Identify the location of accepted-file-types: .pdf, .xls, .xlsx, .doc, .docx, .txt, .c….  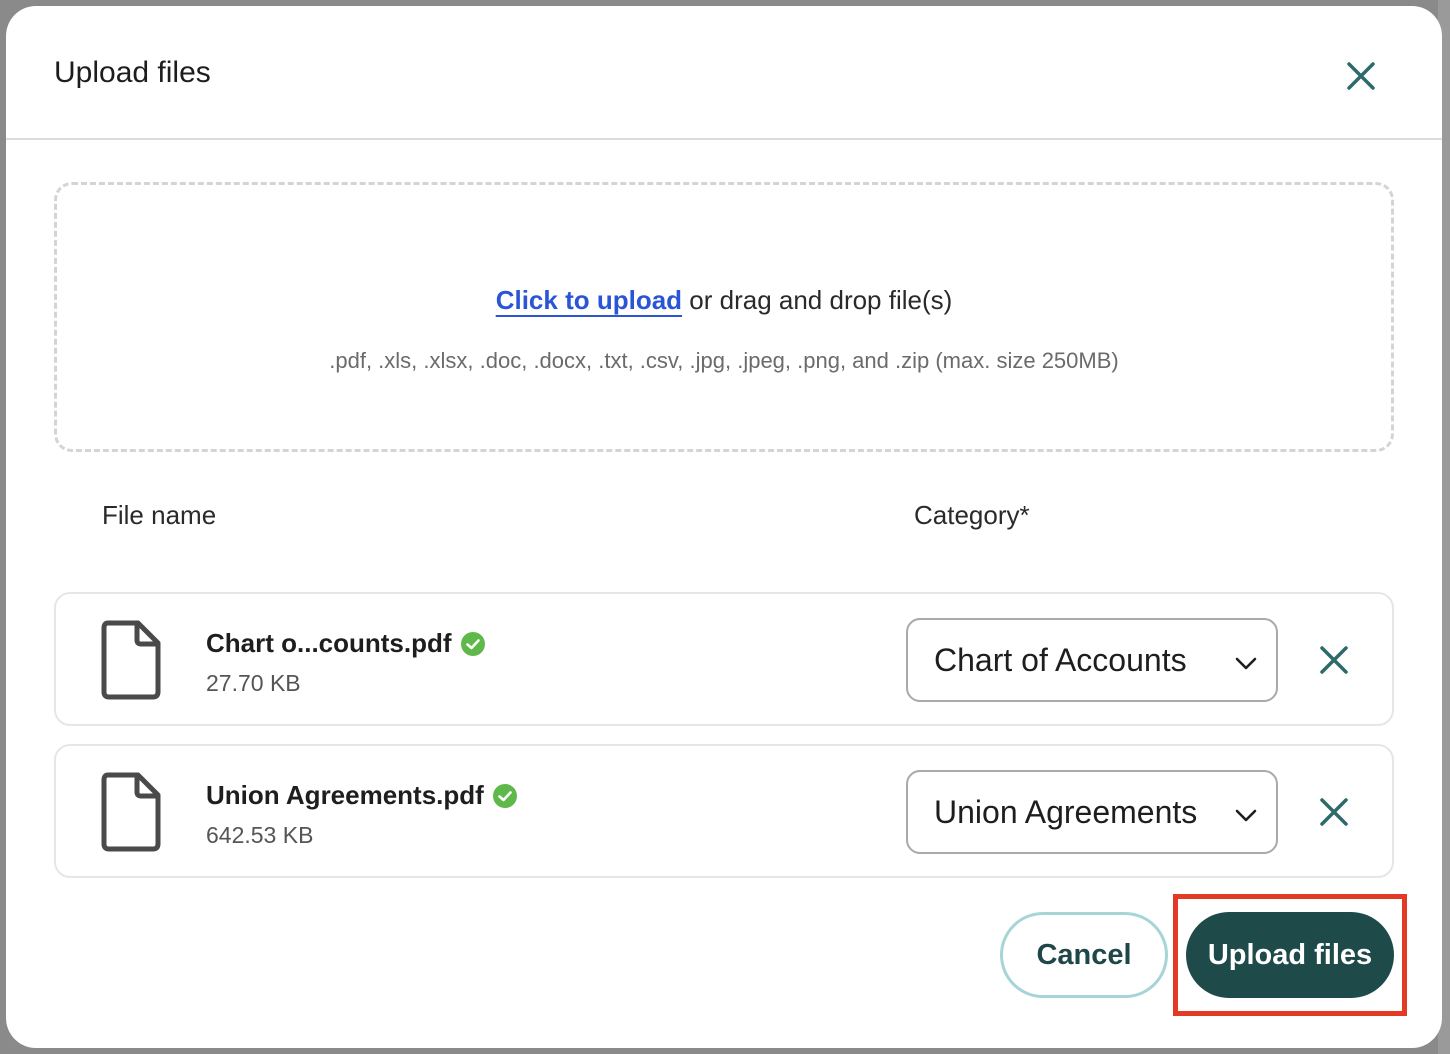
(724, 360).